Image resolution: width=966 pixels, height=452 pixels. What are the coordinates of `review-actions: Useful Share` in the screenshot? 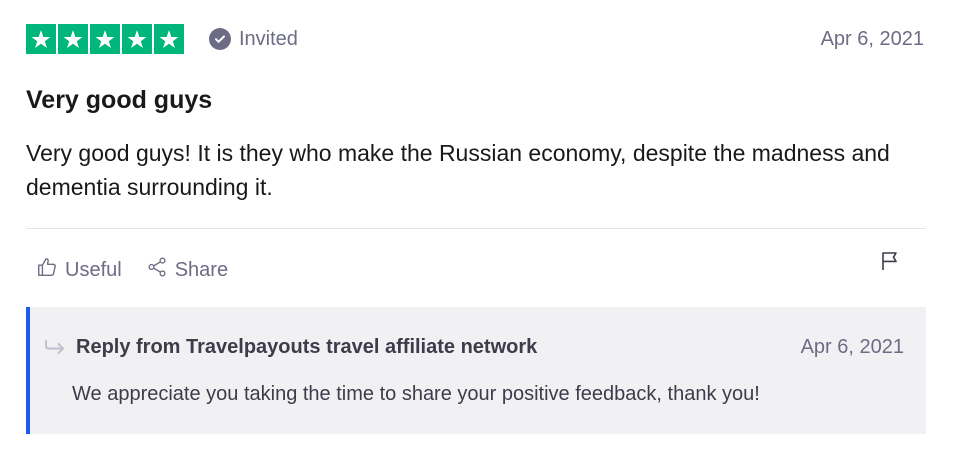 It's located at (144, 270).